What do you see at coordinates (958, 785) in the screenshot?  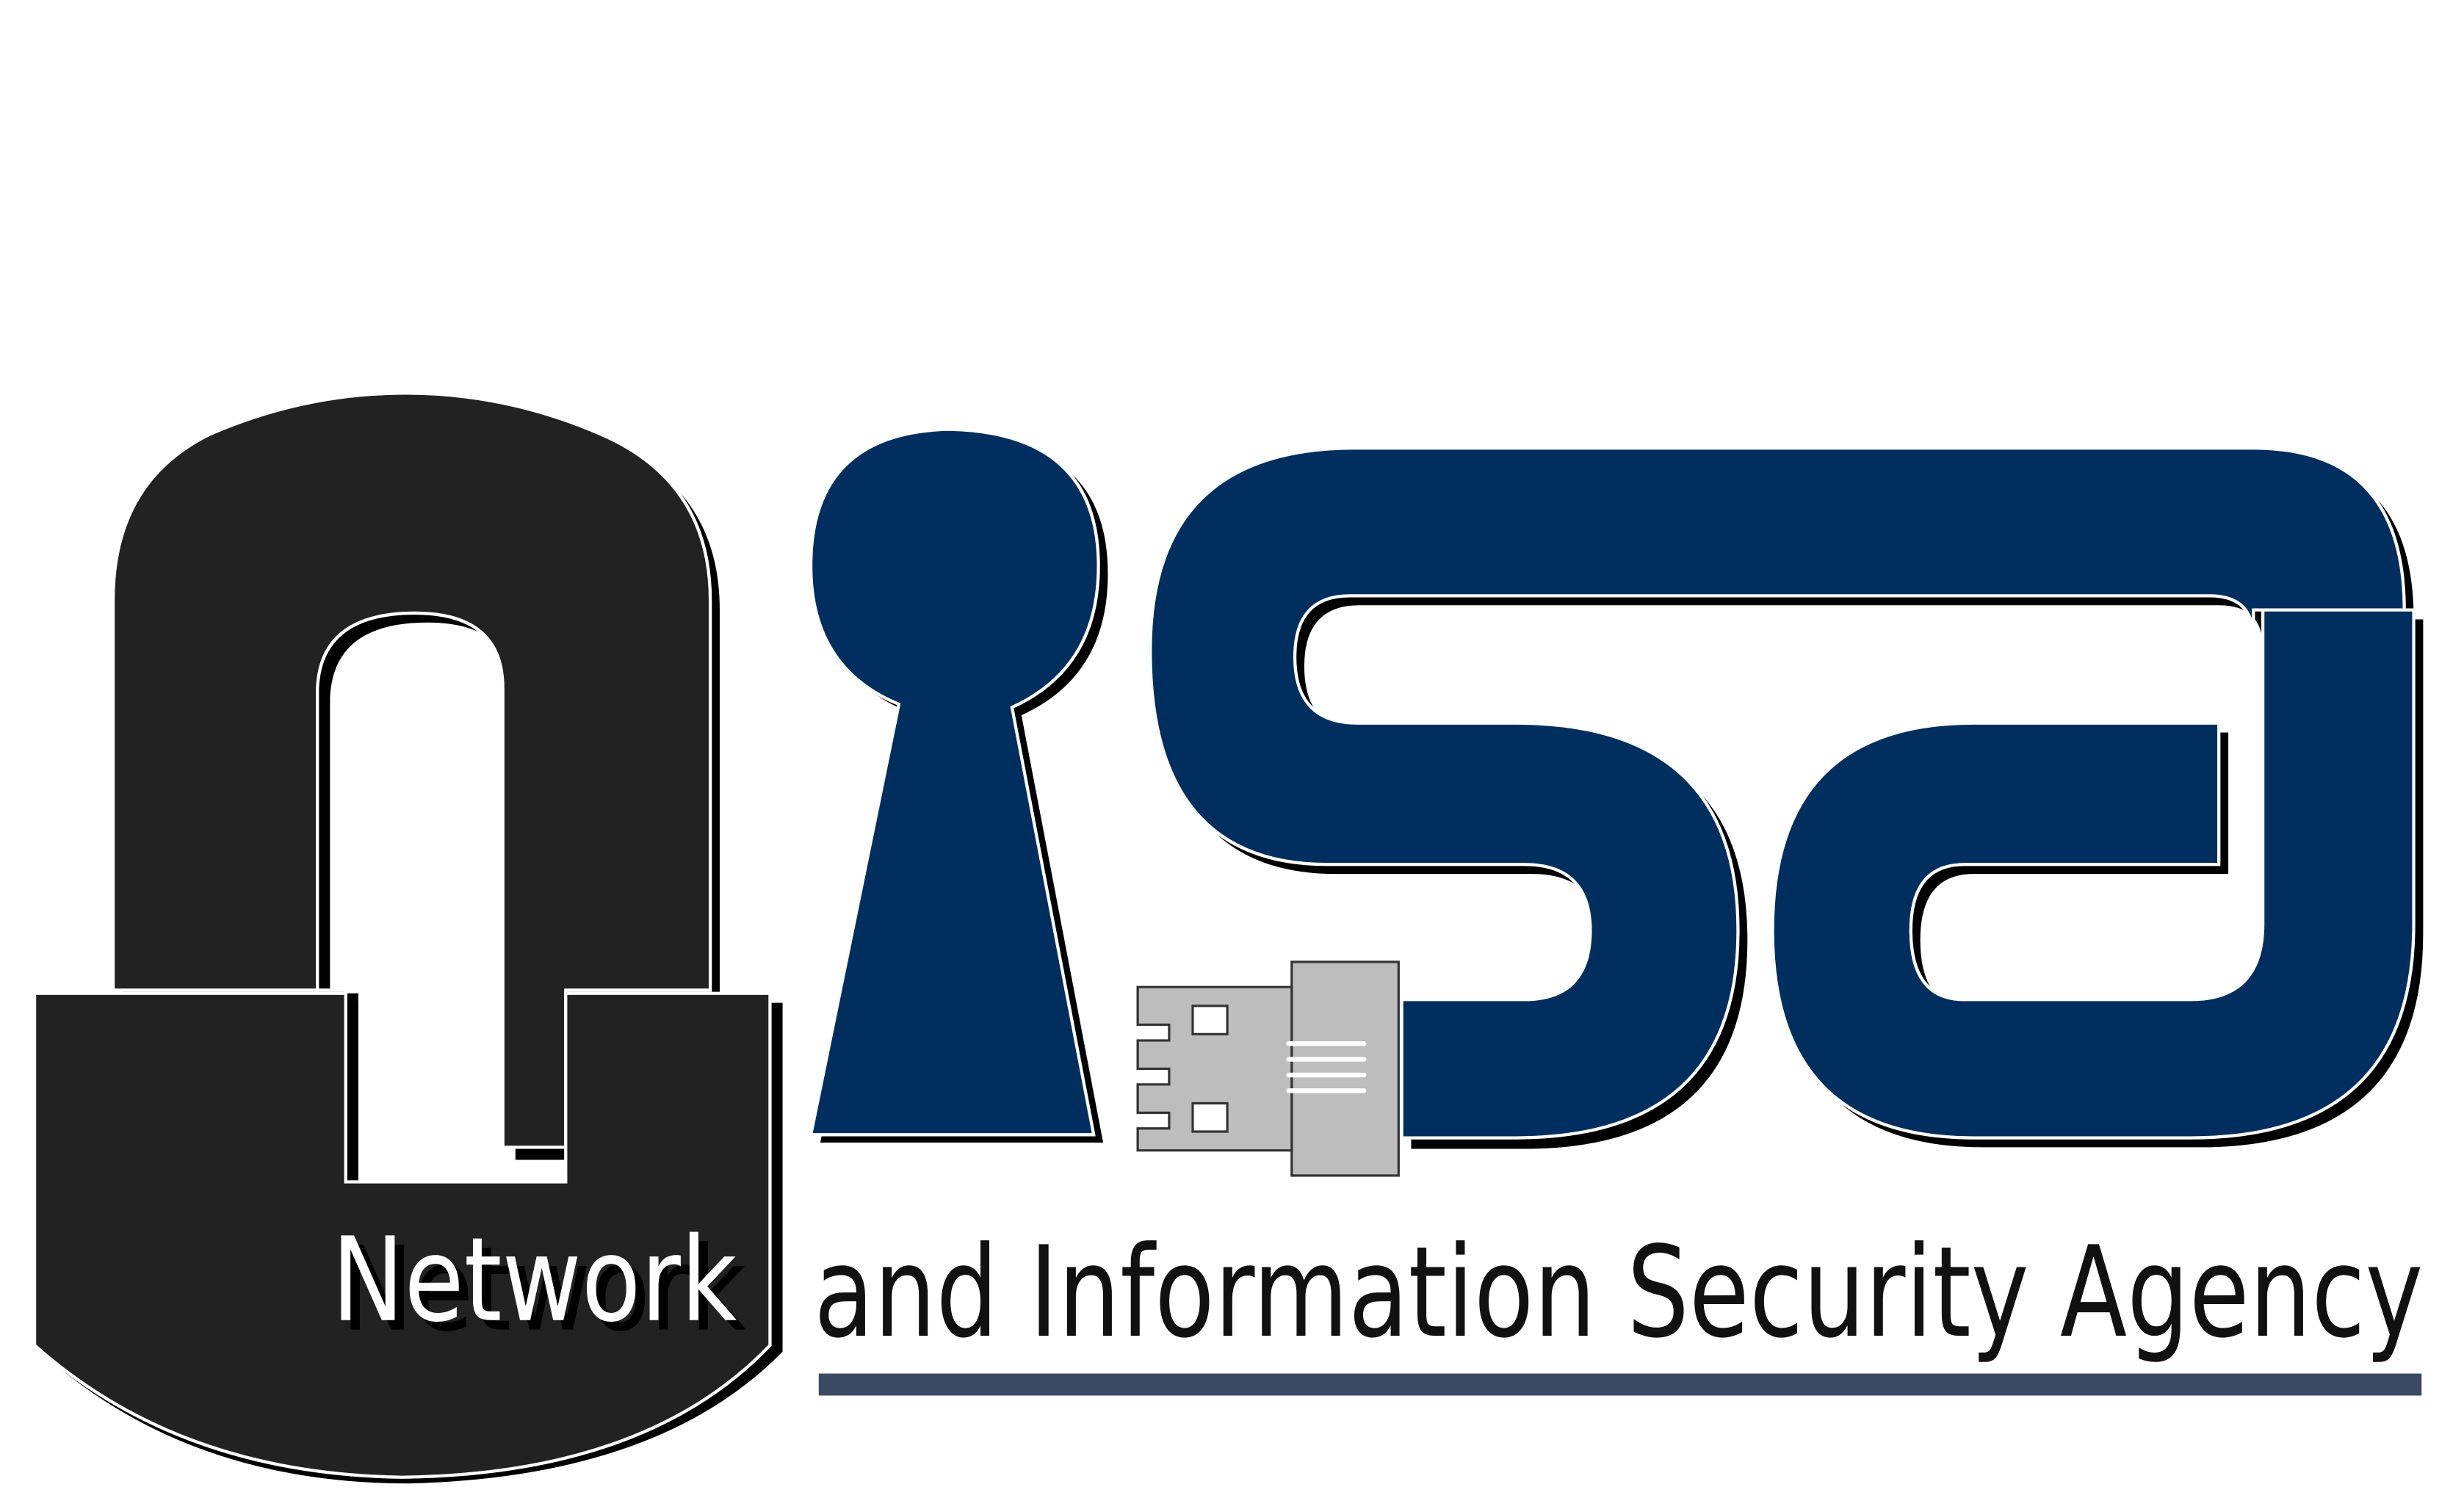 I see `keyhole-icon` at bounding box center [958, 785].